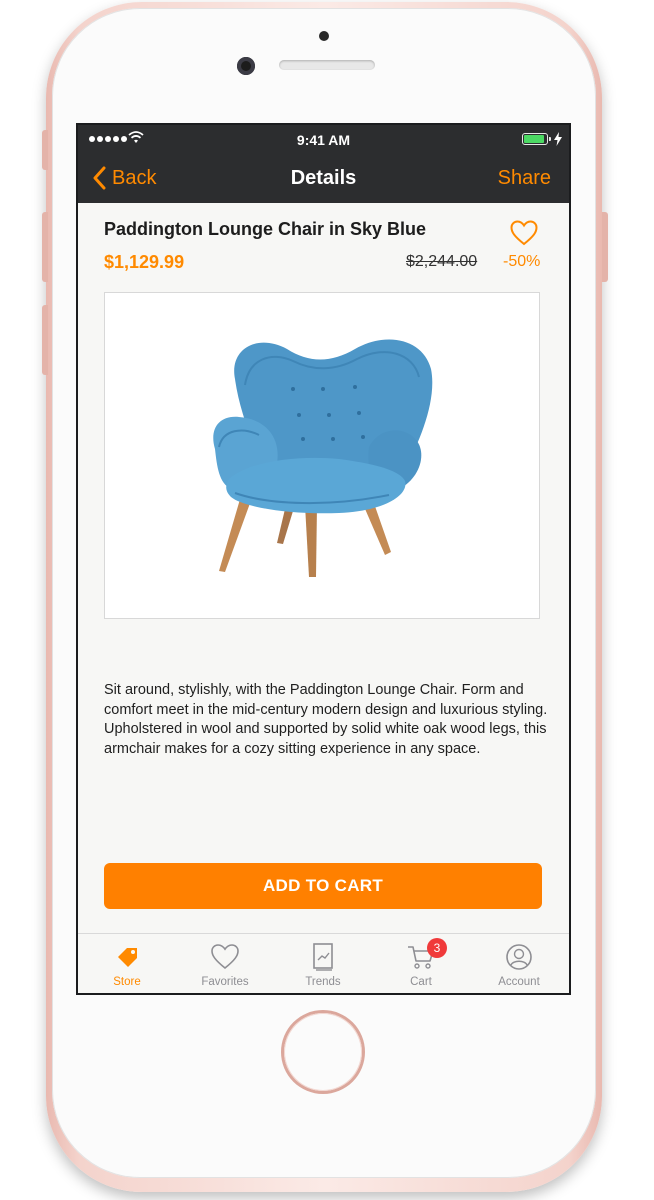 This screenshot has height=1200, width=654. I want to click on status-time: 9:41 AM, so click(323, 140).